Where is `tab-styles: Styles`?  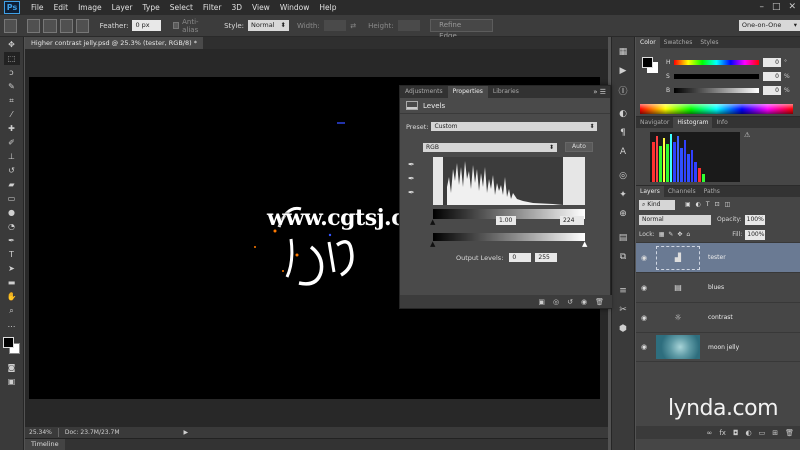 tab-styles: Styles is located at coordinates (709, 42).